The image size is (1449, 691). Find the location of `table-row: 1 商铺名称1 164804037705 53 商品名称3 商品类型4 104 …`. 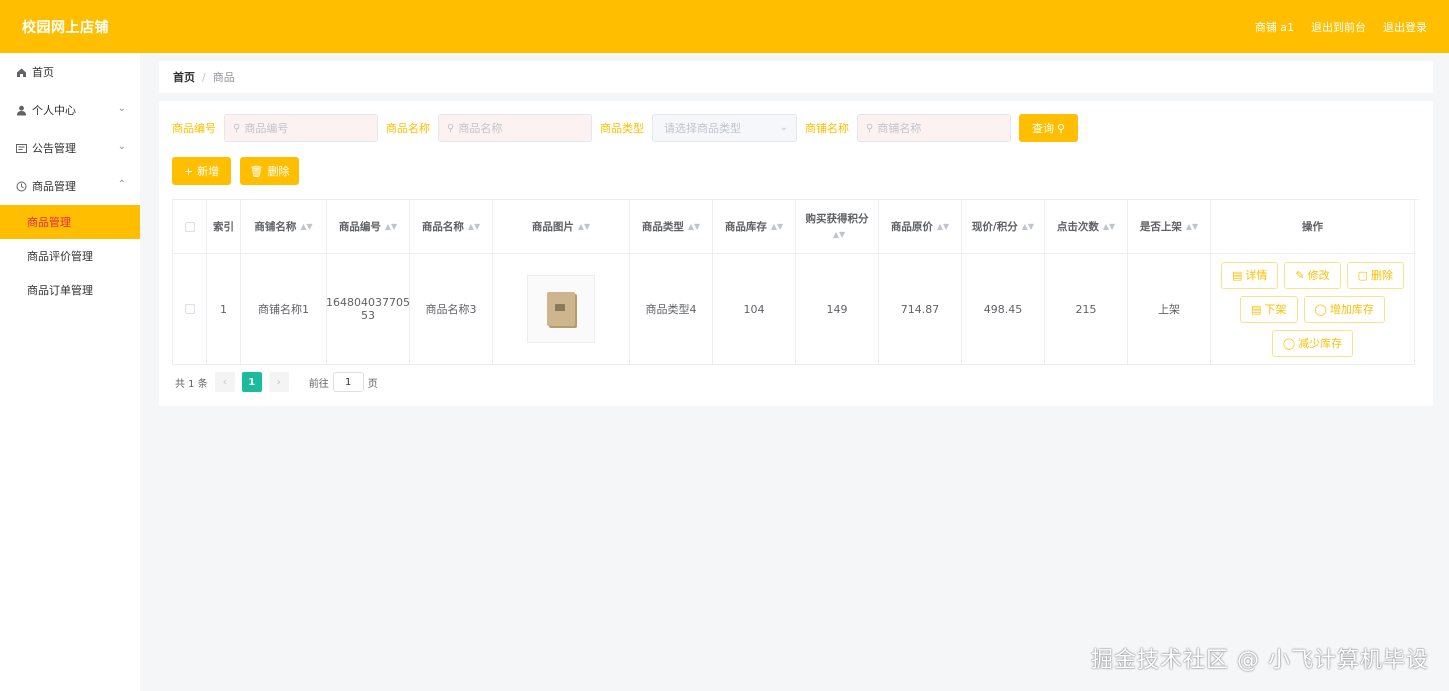

table-row: 1 商铺名称1 164804037705 53 商品名称3 商品类型4 104 … is located at coordinates (796, 309).